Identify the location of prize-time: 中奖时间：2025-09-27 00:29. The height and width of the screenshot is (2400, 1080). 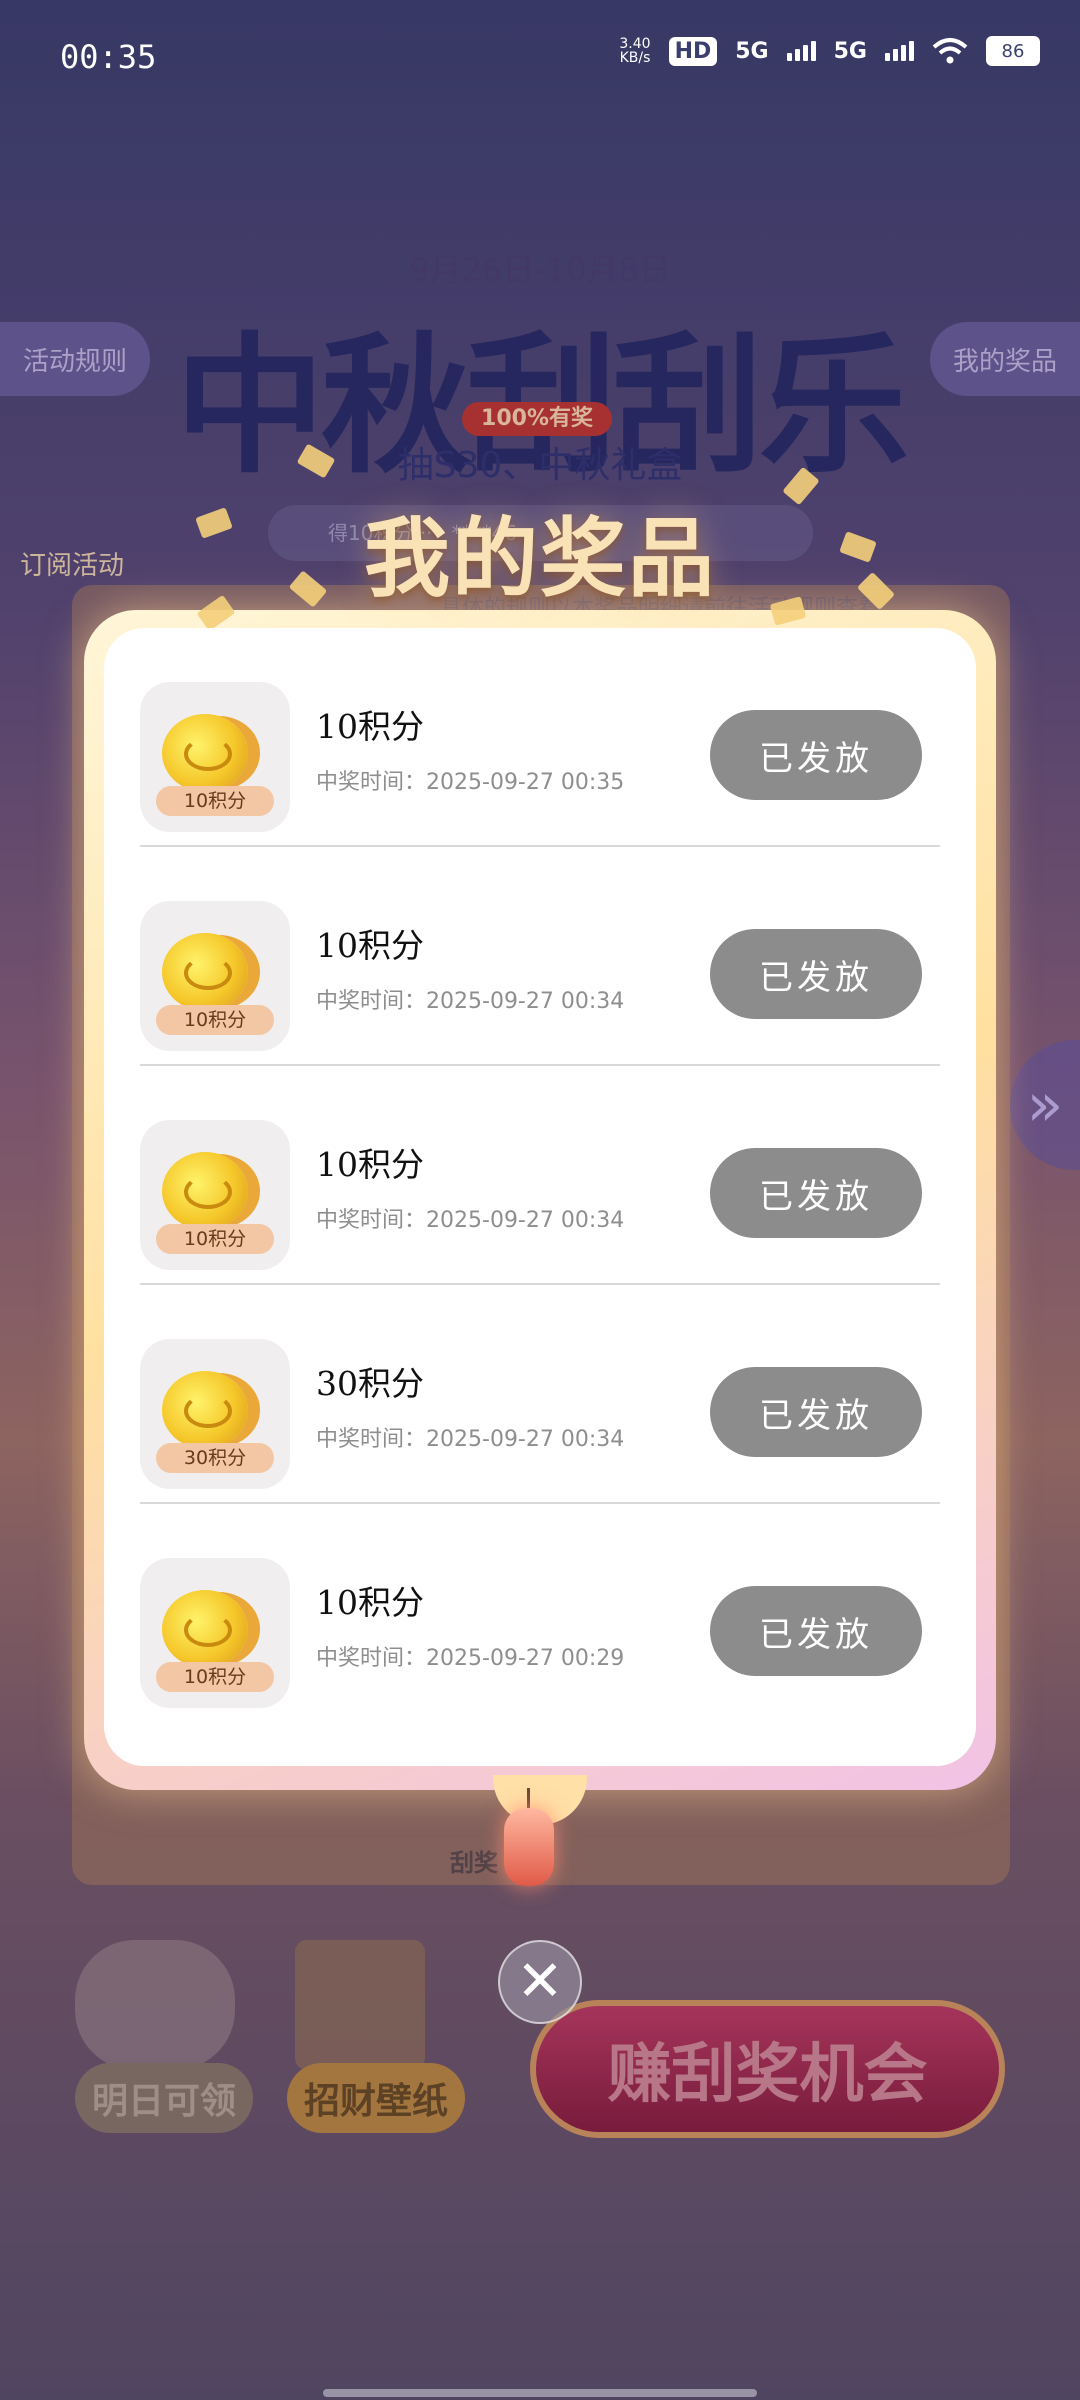
(470, 1656).